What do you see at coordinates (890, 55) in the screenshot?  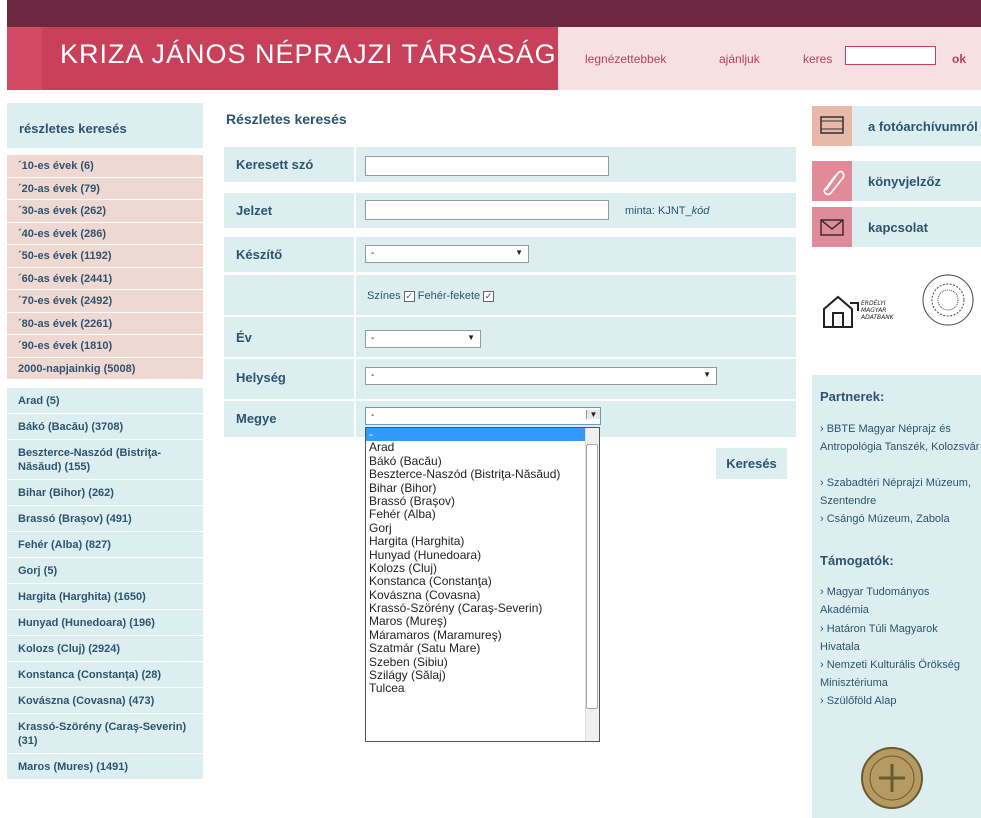 I see `header-search-input` at bounding box center [890, 55].